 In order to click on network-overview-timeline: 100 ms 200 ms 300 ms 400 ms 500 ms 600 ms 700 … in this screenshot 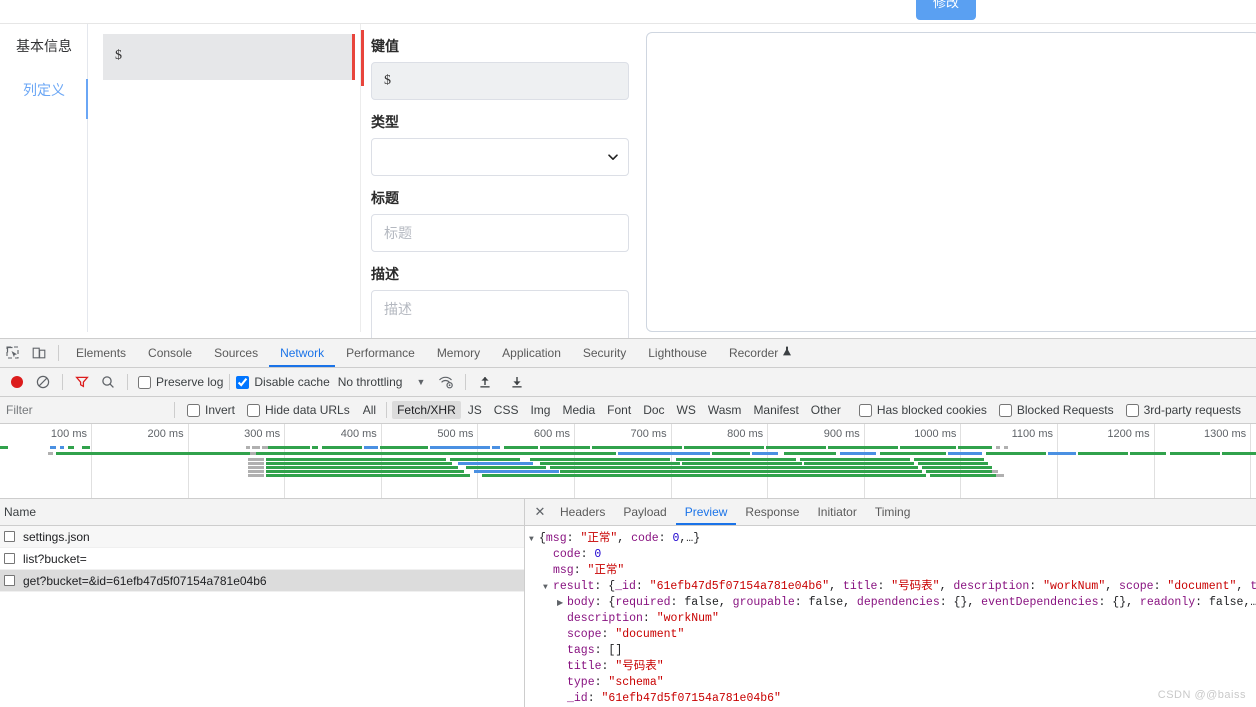, I will do `click(628, 461)`.